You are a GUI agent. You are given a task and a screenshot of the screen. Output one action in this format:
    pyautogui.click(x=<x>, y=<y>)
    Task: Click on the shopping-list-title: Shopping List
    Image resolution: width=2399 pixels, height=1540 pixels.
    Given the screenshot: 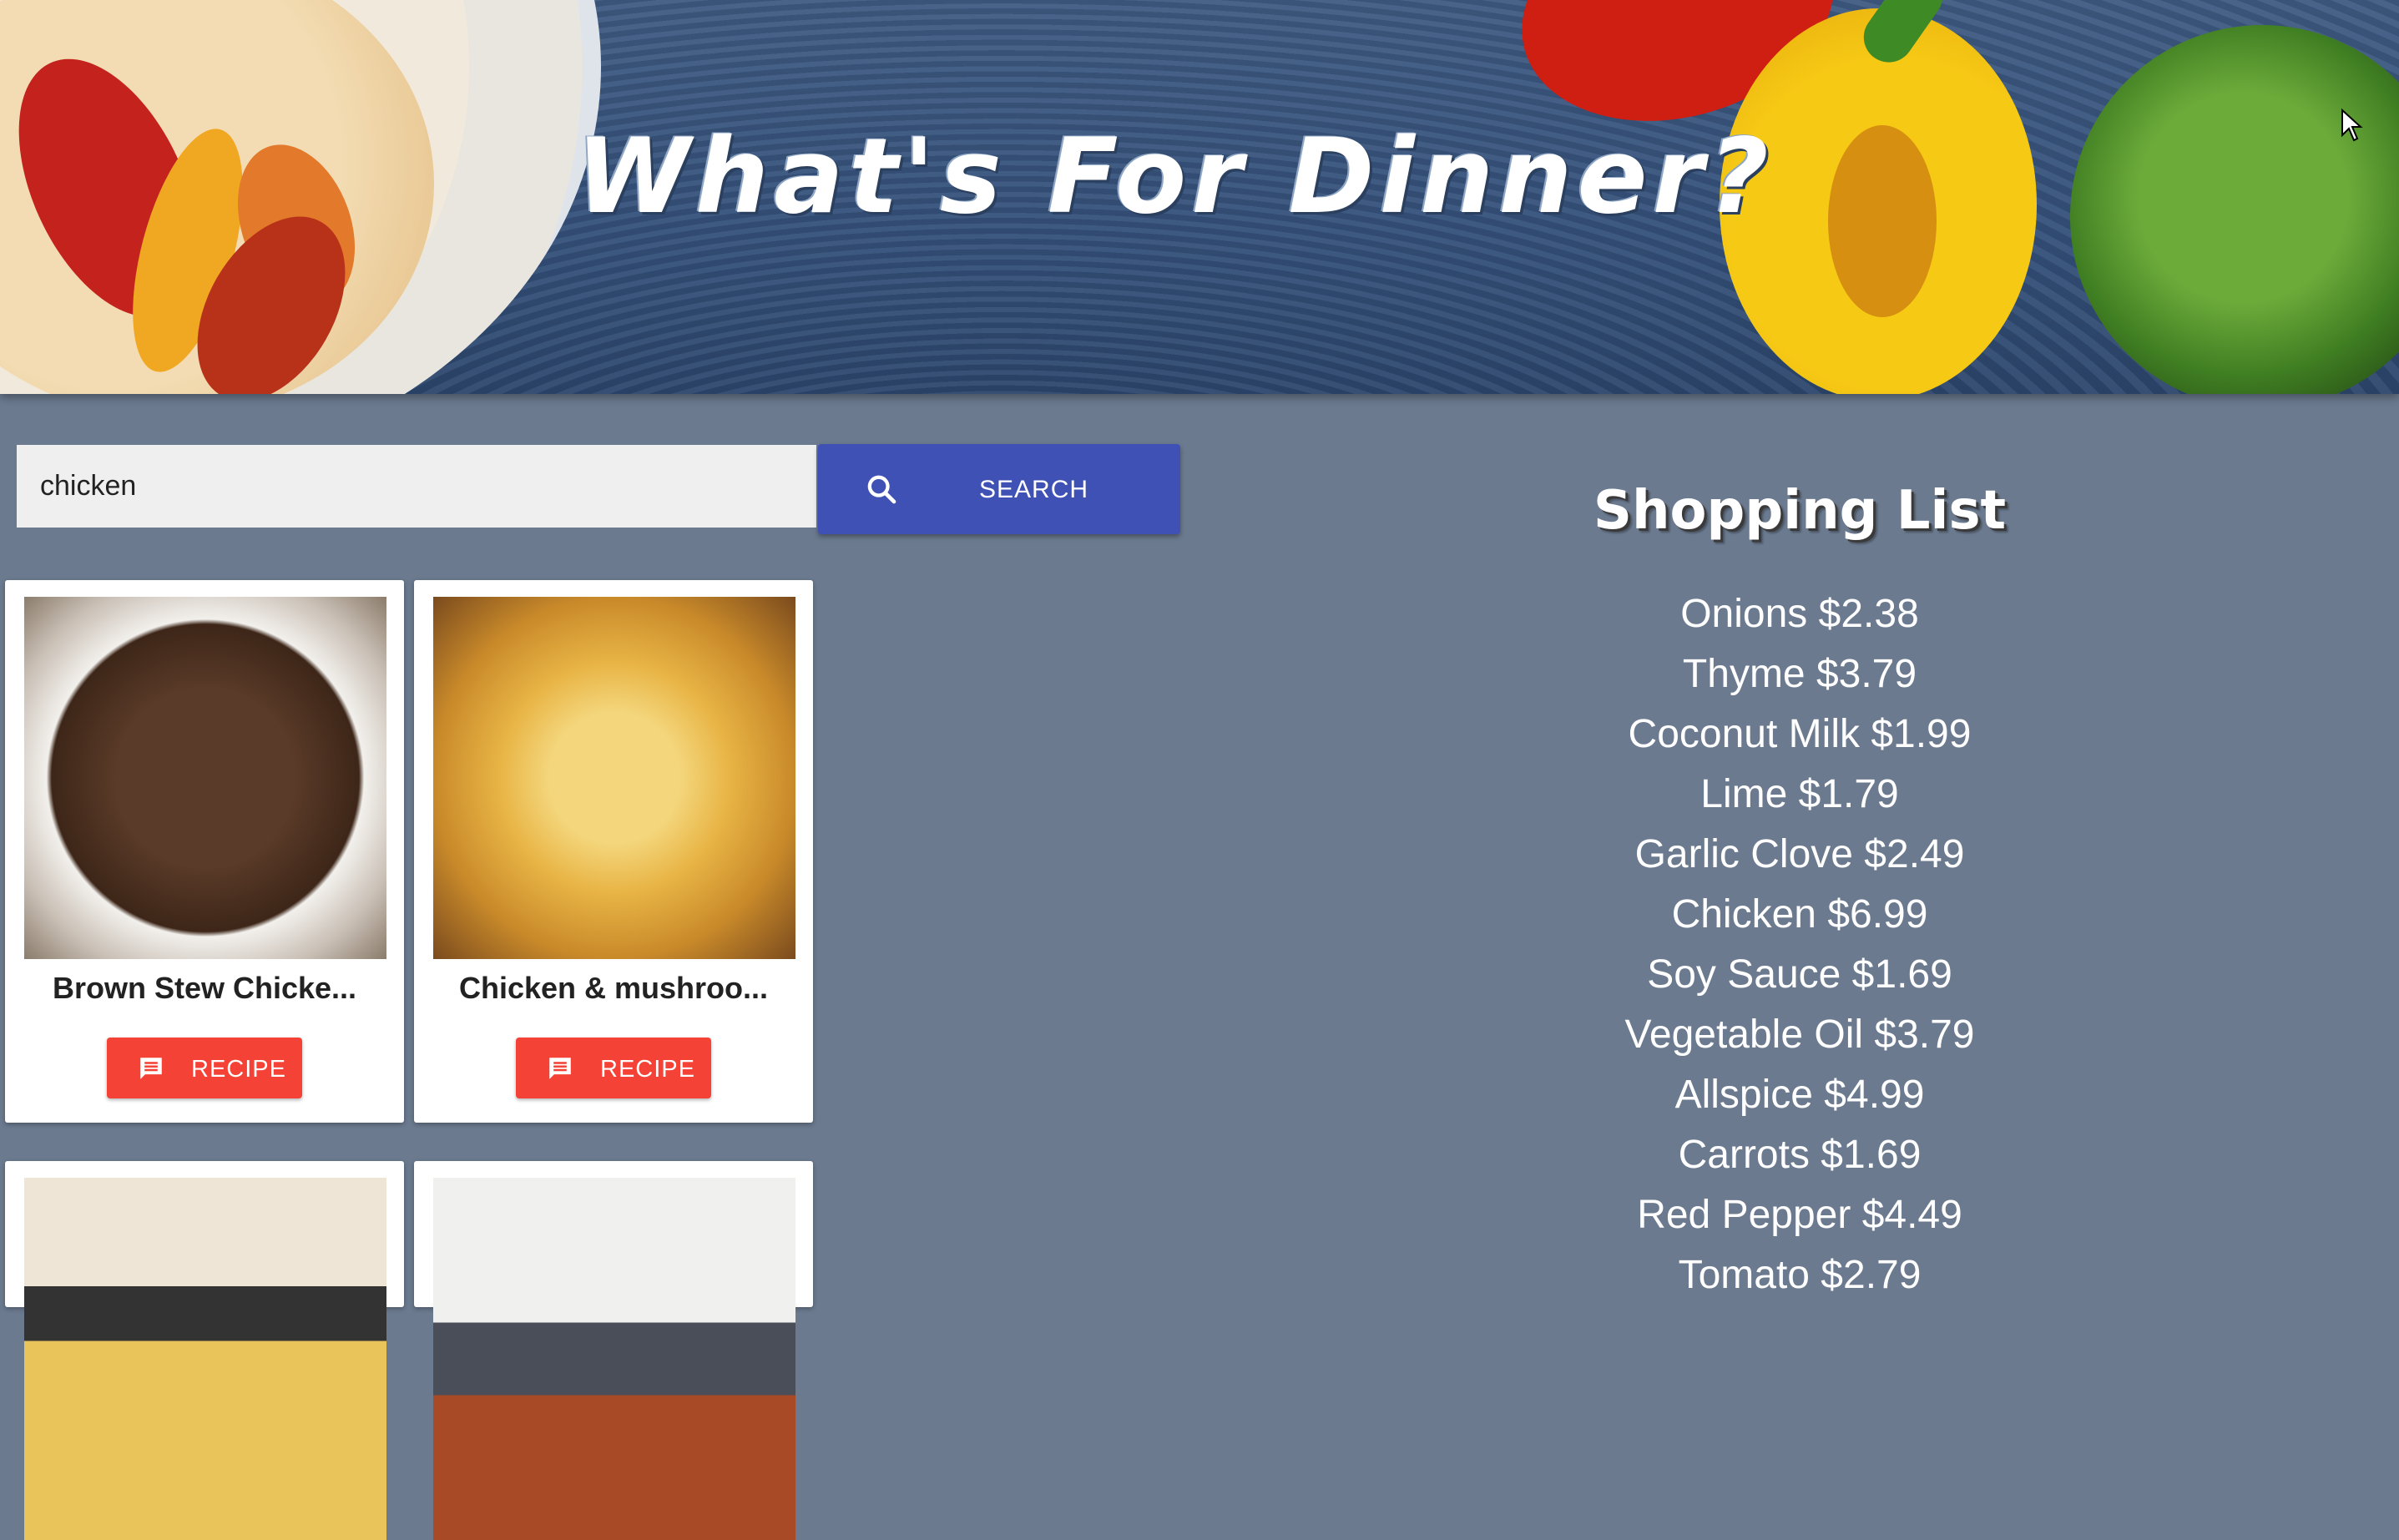 What is the action you would take?
    pyautogui.click(x=1800, y=511)
    